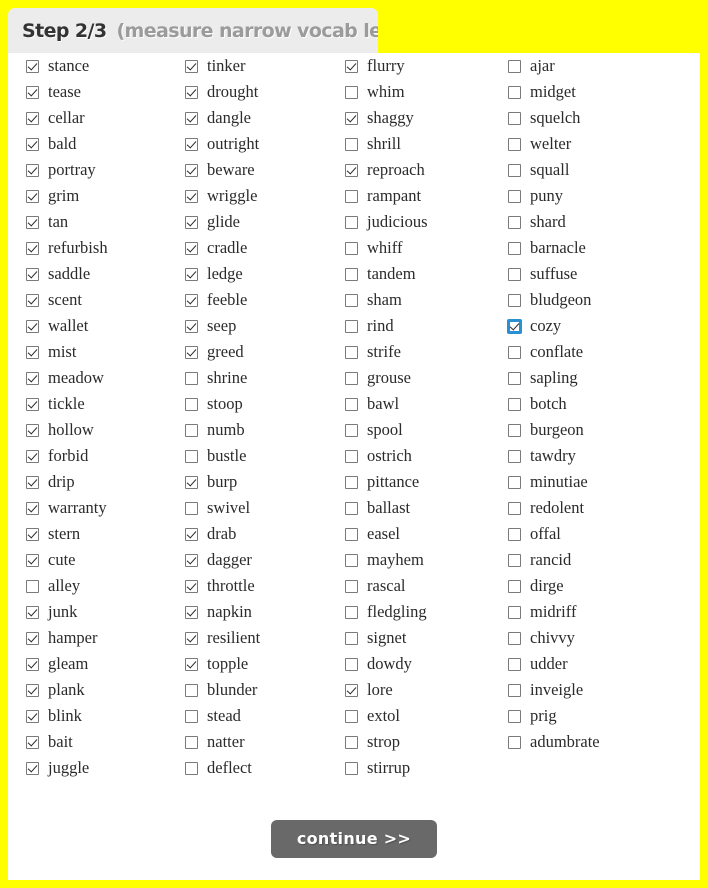 The width and height of the screenshot is (708, 888). What do you see at coordinates (421, 118) in the screenshot?
I see `word-row: shaggy` at bounding box center [421, 118].